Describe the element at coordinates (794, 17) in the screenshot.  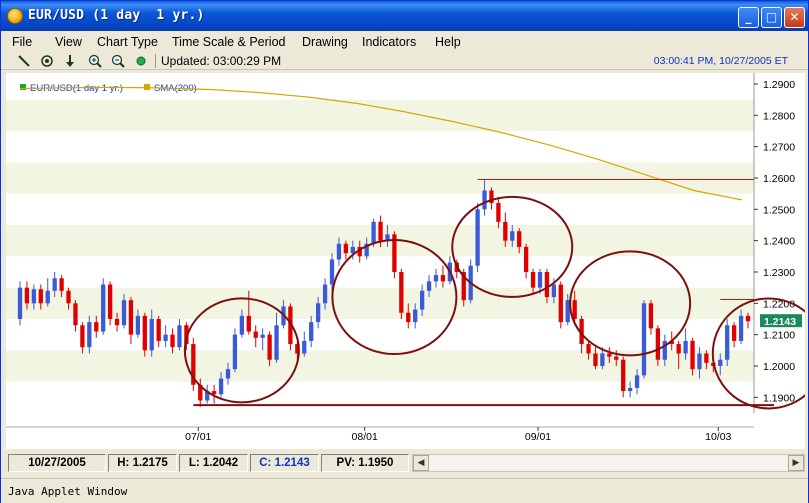
I see `close-button: ✕` at that location.